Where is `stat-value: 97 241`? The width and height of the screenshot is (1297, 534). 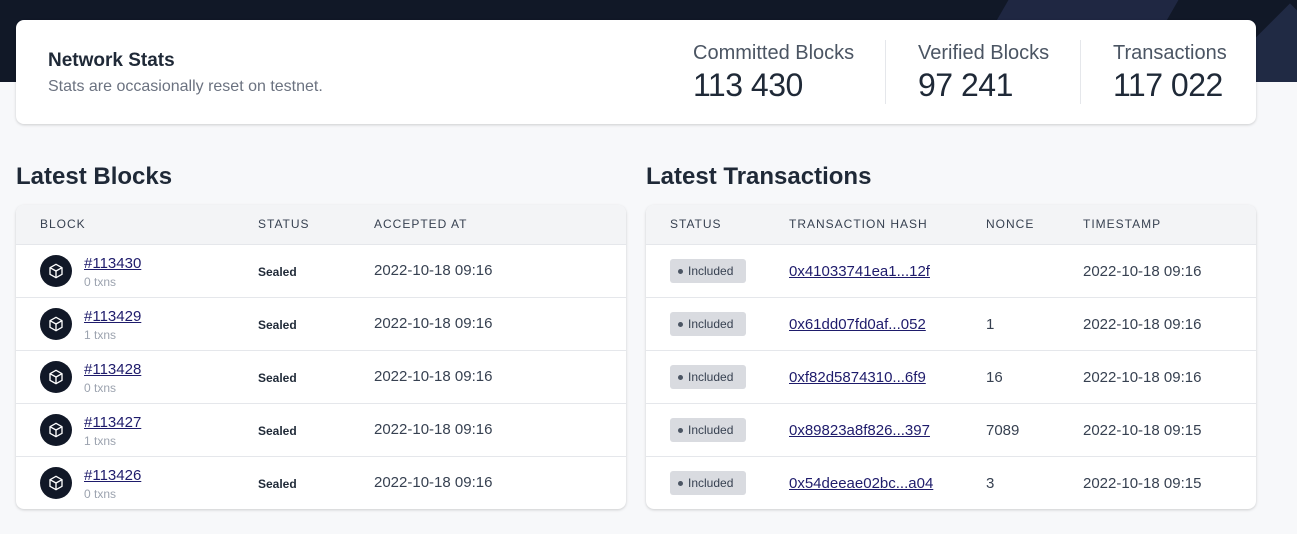 stat-value: 97 241 is located at coordinates (965, 85).